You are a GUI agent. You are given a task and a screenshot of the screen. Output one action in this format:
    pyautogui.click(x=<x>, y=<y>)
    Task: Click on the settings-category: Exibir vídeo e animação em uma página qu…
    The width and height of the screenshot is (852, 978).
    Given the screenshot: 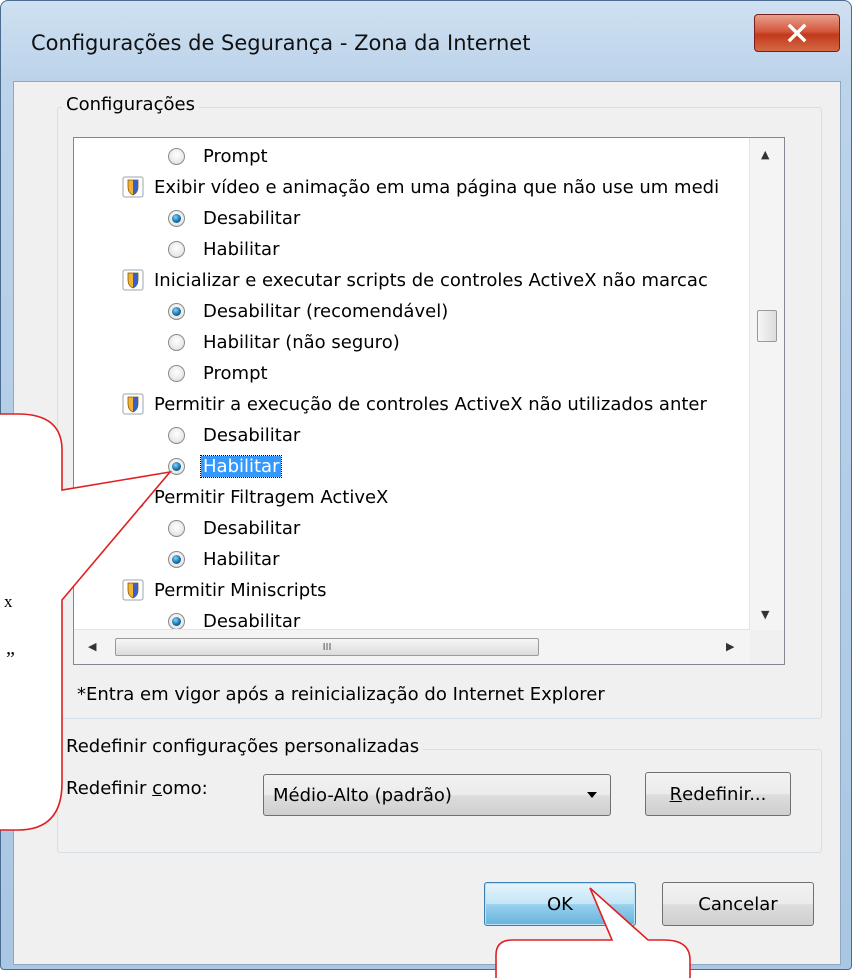 What is the action you would take?
    pyautogui.click(x=420, y=187)
    